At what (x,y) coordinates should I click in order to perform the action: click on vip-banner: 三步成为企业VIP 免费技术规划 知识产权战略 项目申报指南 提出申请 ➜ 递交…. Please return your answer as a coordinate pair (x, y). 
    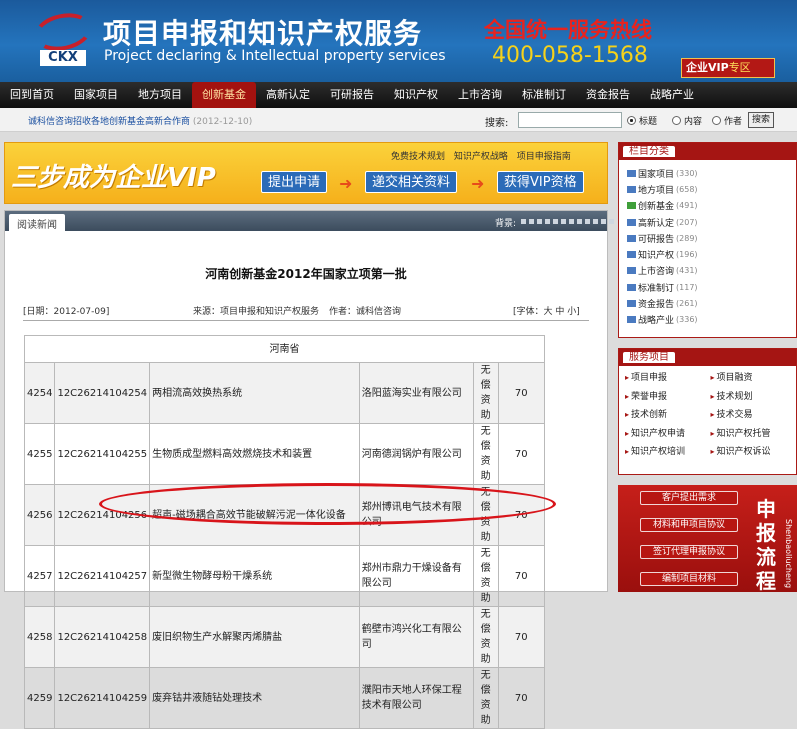
    Looking at the image, I should click on (306, 173).